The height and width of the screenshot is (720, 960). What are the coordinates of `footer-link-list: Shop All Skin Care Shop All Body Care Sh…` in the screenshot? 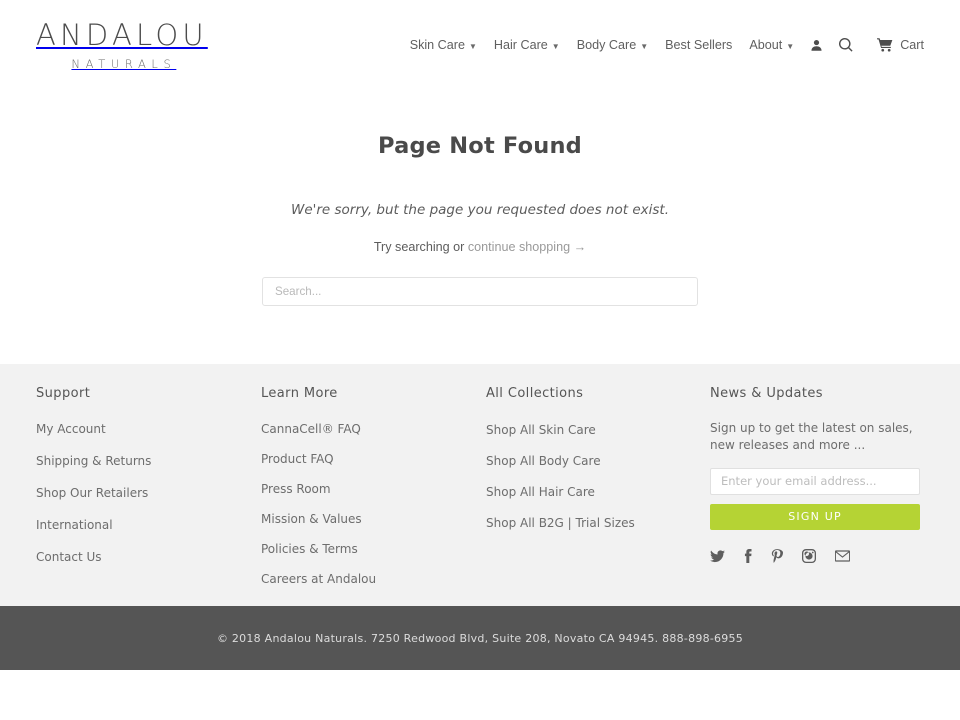 It's located at (598, 476).